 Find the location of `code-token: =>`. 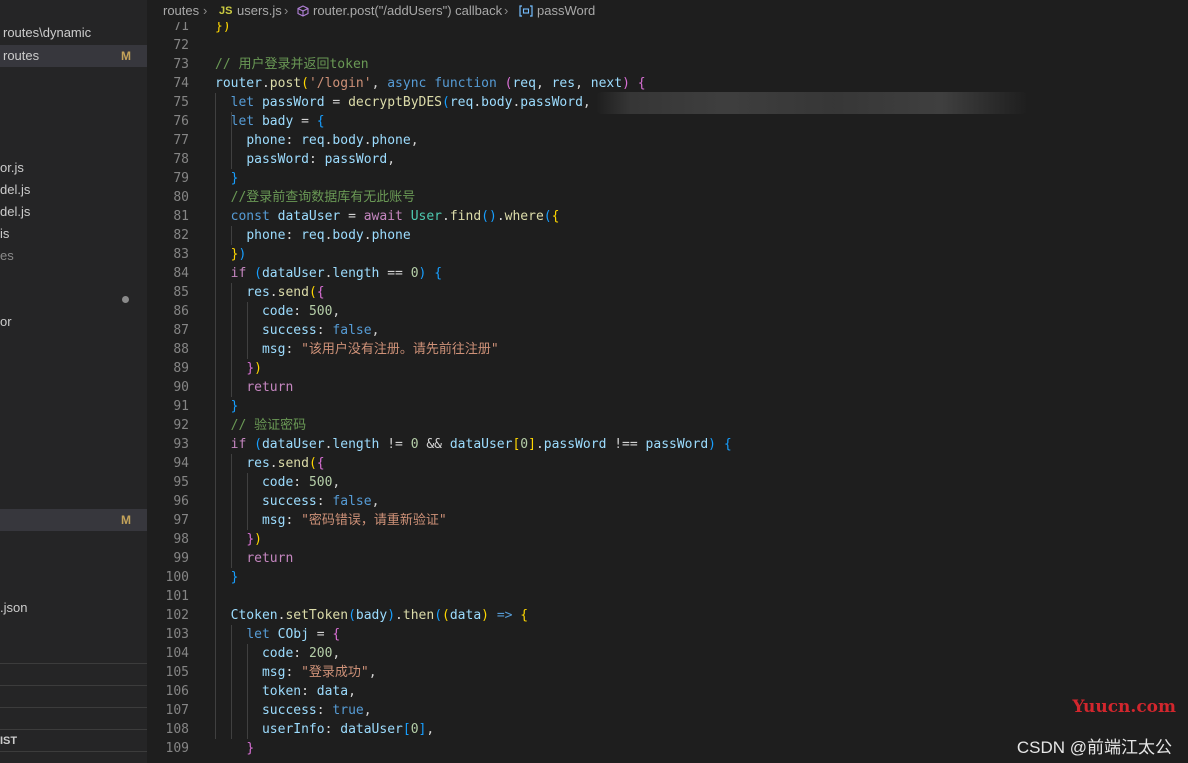

code-token: => is located at coordinates (504, 615).